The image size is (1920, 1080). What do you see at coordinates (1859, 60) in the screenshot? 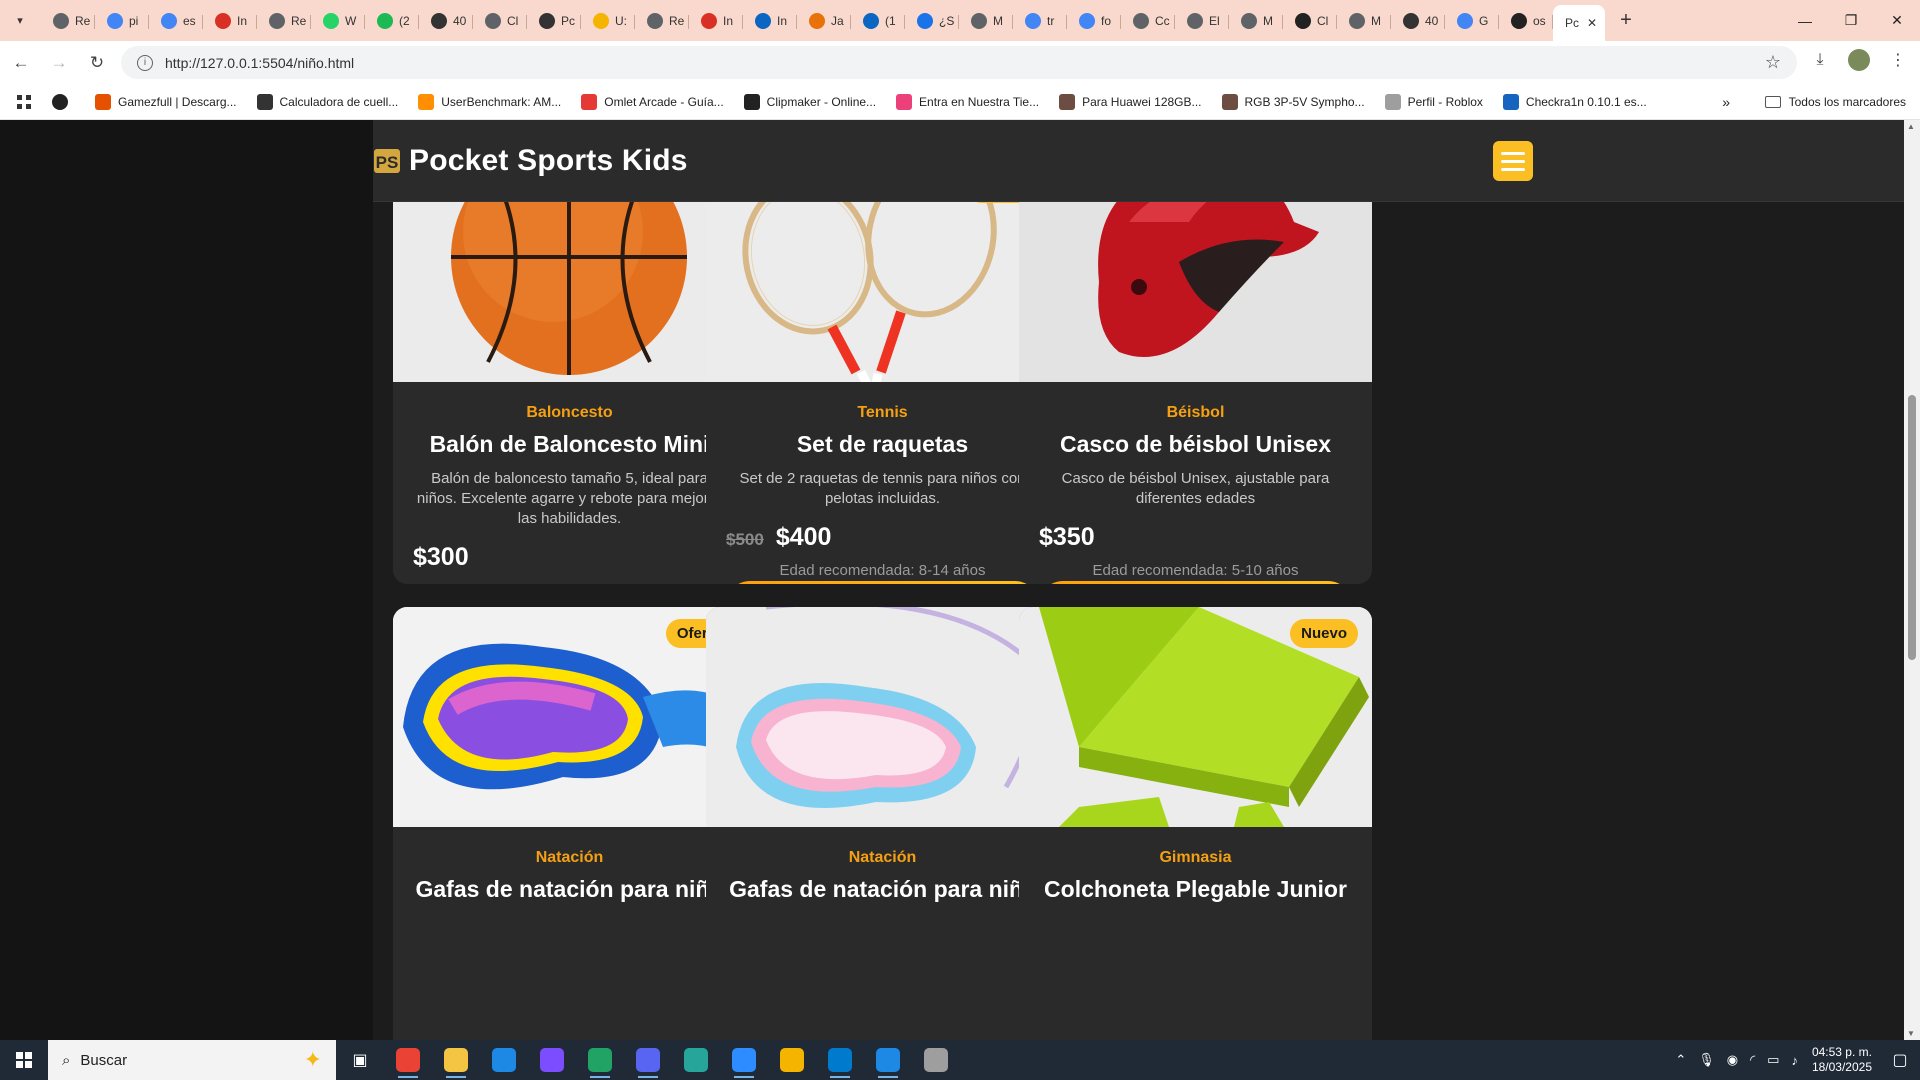
I see `profile-avatar` at bounding box center [1859, 60].